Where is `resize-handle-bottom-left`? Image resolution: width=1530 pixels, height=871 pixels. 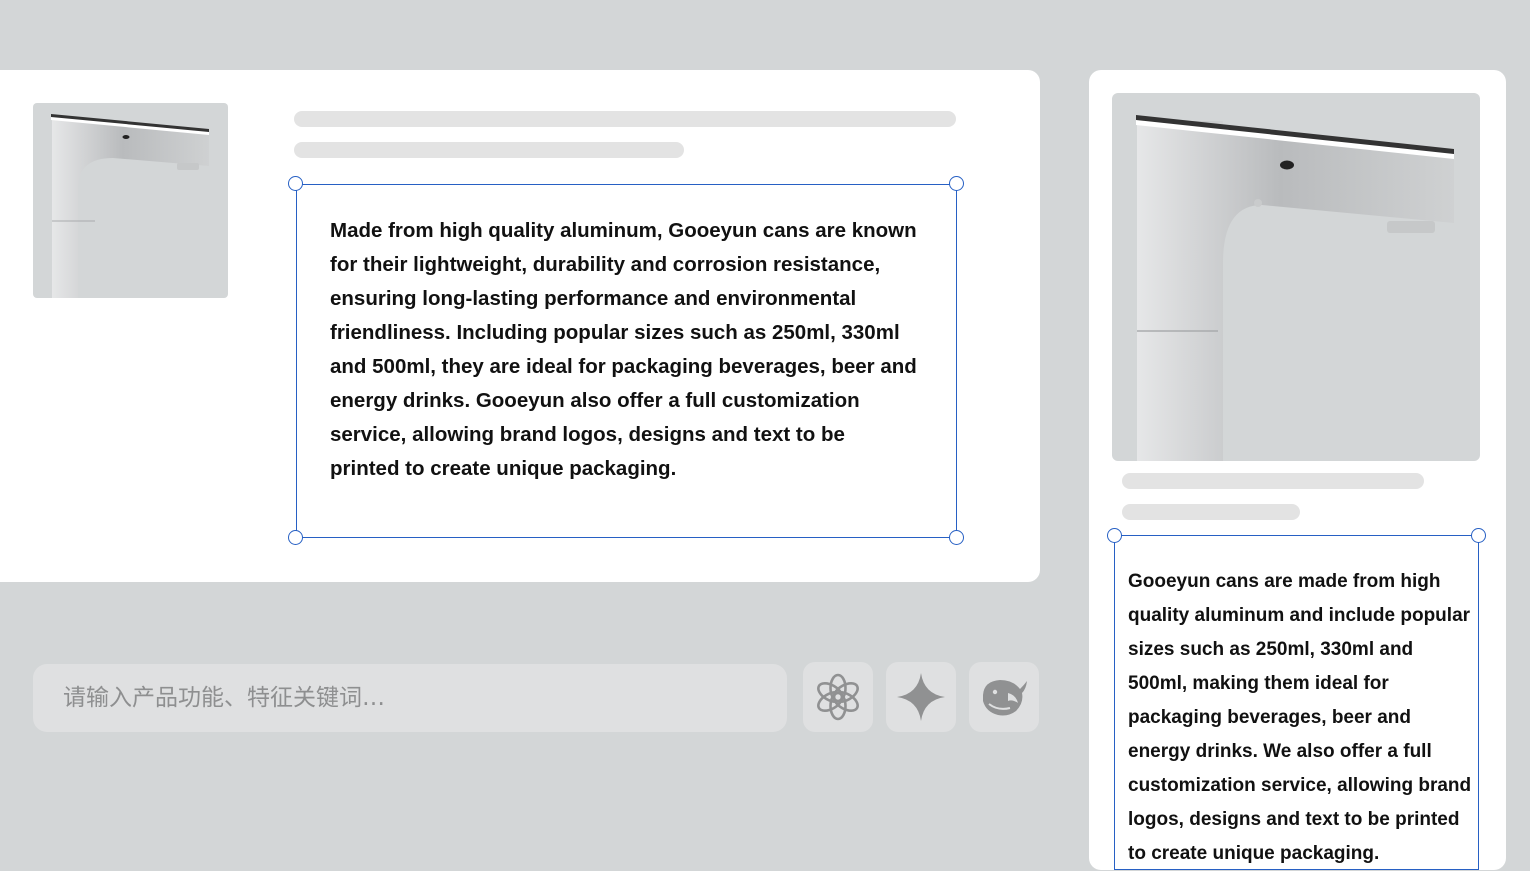 resize-handle-bottom-left is located at coordinates (295, 537).